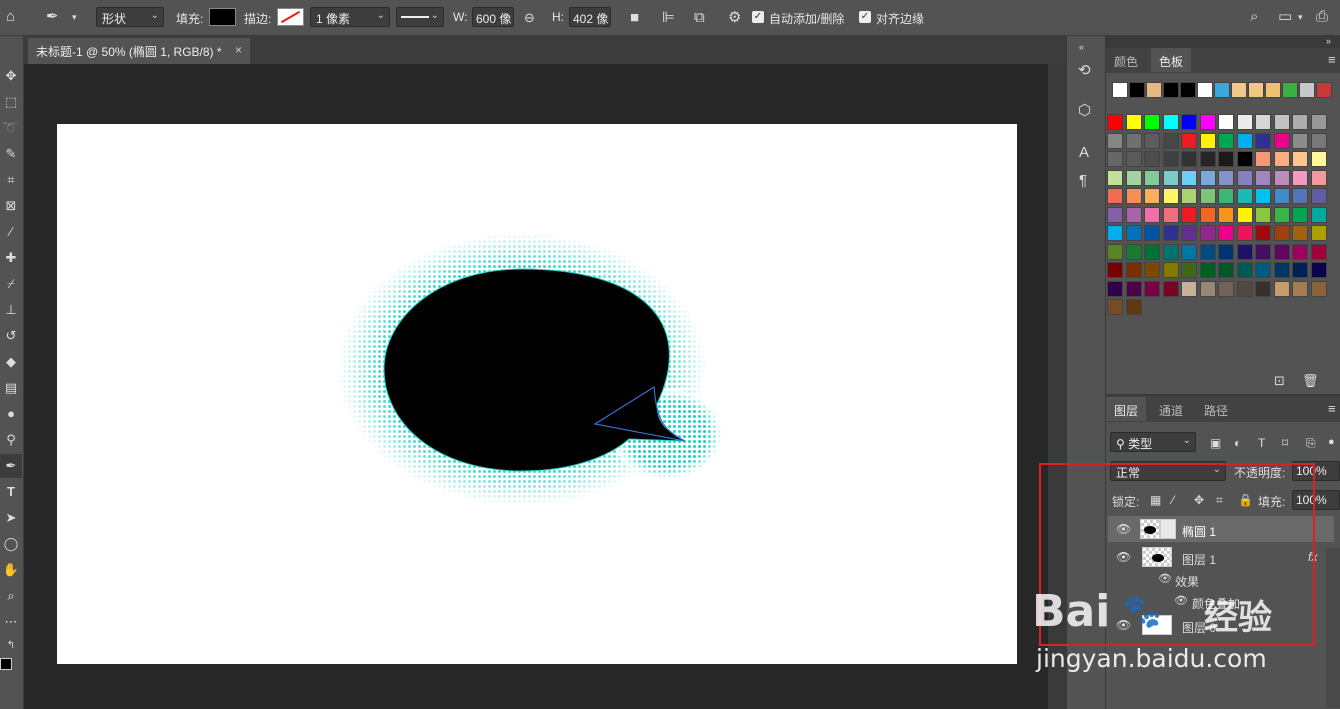 The image size is (1340, 709). What do you see at coordinates (11, 622) in the screenshot?
I see `more-tools-icon: ⋯` at bounding box center [11, 622].